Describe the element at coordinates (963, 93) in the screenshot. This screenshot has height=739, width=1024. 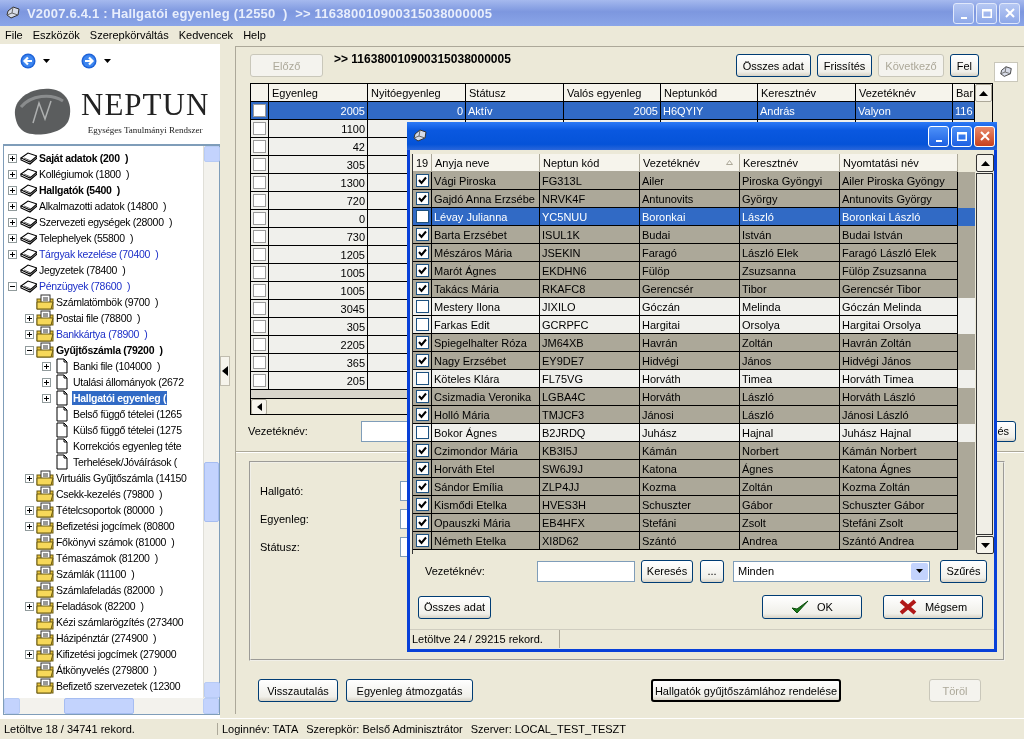
I see `column-header: Bar` at that location.